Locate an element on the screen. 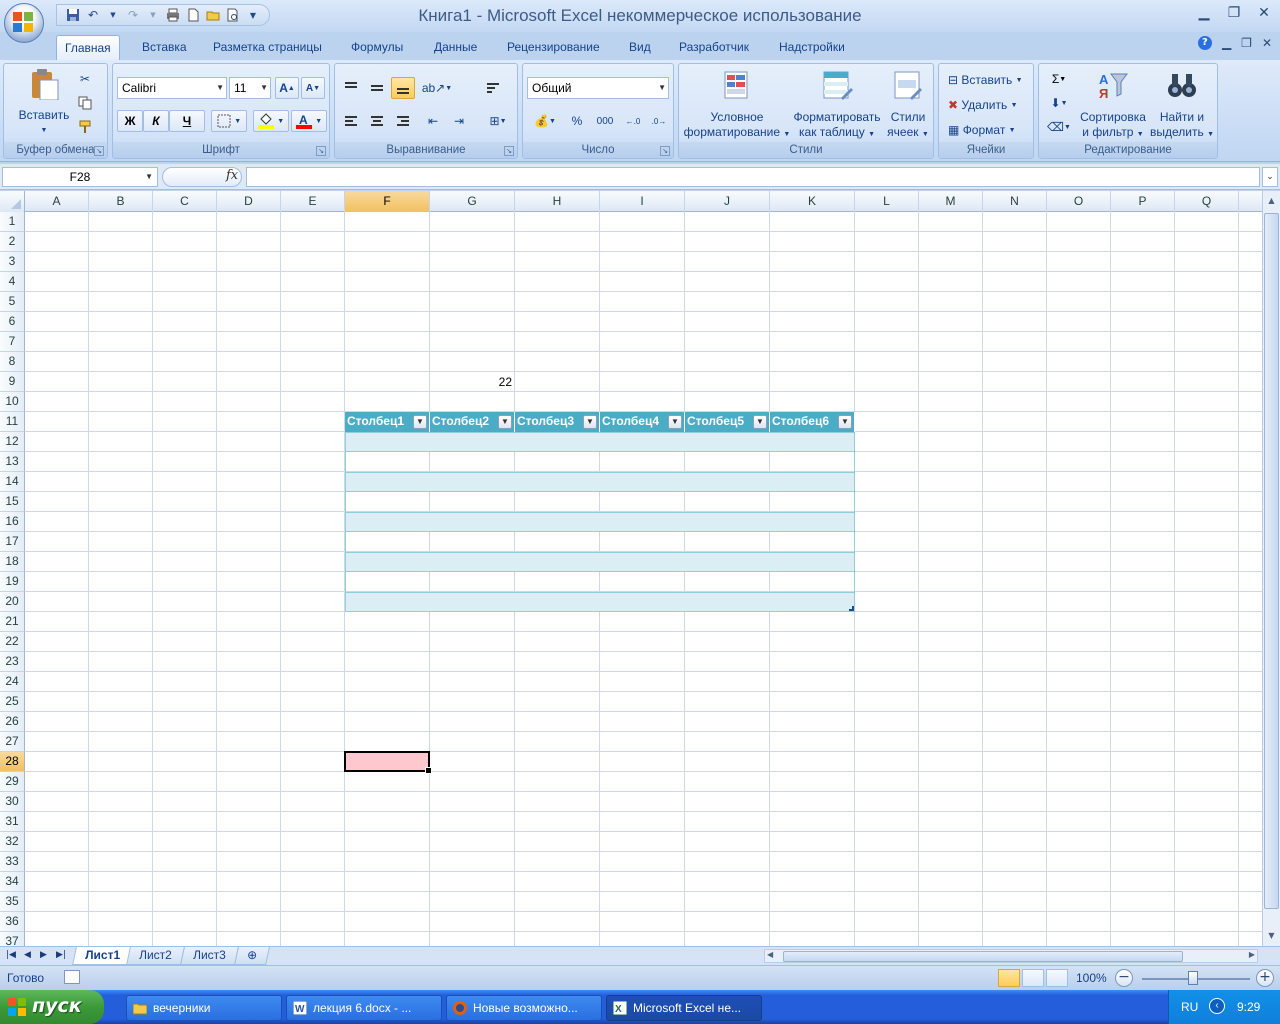  font-name-combo: Calibri ▼ is located at coordinates (172, 88).